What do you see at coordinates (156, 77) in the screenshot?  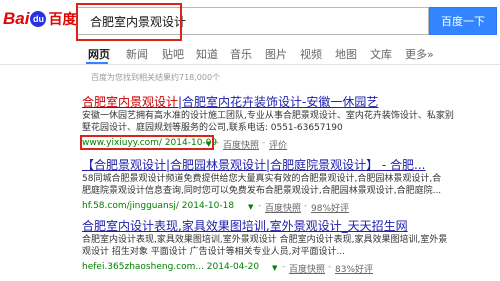 I see `result-count: 百度为您找到相关结果约718,000个` at bounding box center [156, 77].